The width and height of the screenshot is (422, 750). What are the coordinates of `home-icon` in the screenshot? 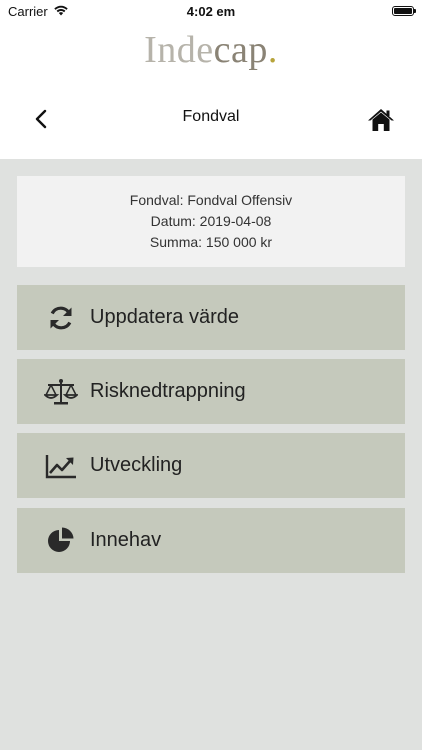 It's located at (381, 120).